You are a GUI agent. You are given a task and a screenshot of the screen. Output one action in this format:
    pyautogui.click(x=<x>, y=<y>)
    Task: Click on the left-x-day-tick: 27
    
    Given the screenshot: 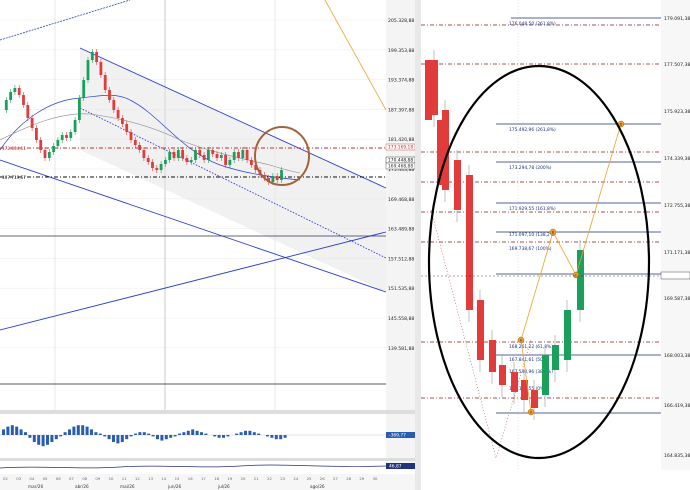 What is the action you would take?
    pyautogui.click(x=335, y=478)
    